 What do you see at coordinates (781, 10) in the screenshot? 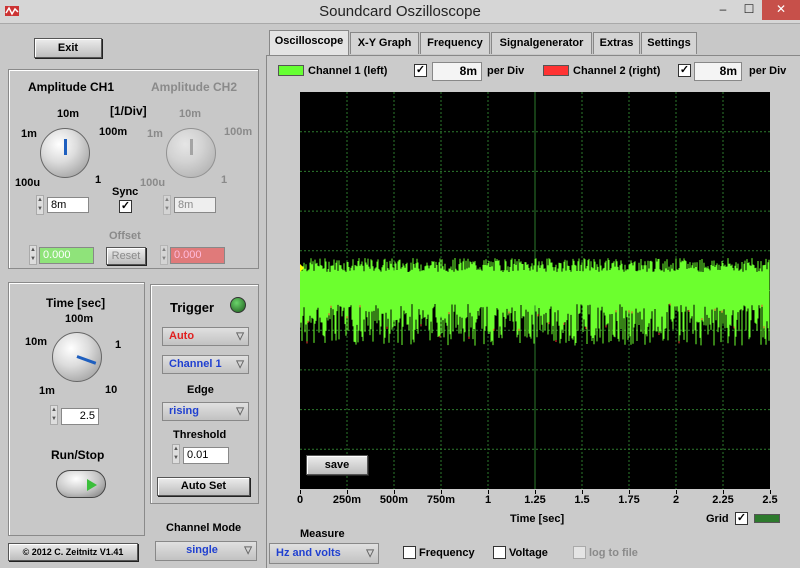
I see `close-button: ✕` at bounding box center [781, 10].